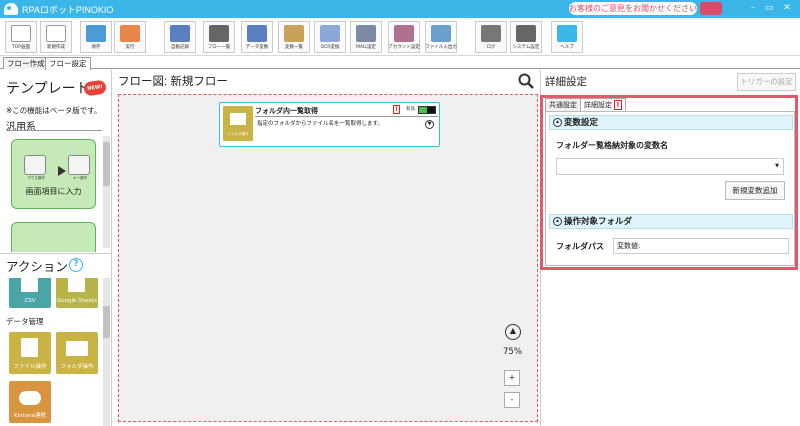 The height and width of the screenshot is (426, 800). What do you see at coordinates (526, 81) in the screenshot?
I see `search-icon` at bounding box center [526, 81].